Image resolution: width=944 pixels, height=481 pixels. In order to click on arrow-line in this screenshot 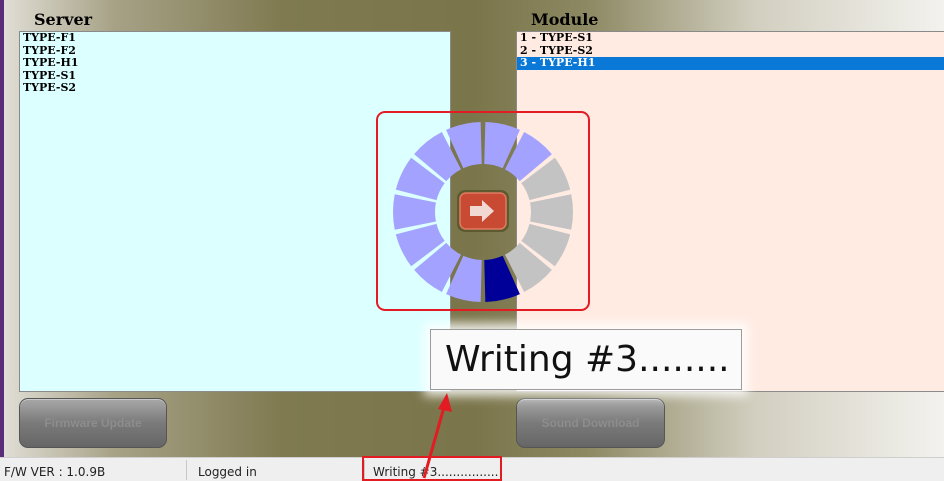, I will do `click(435, 439)`.